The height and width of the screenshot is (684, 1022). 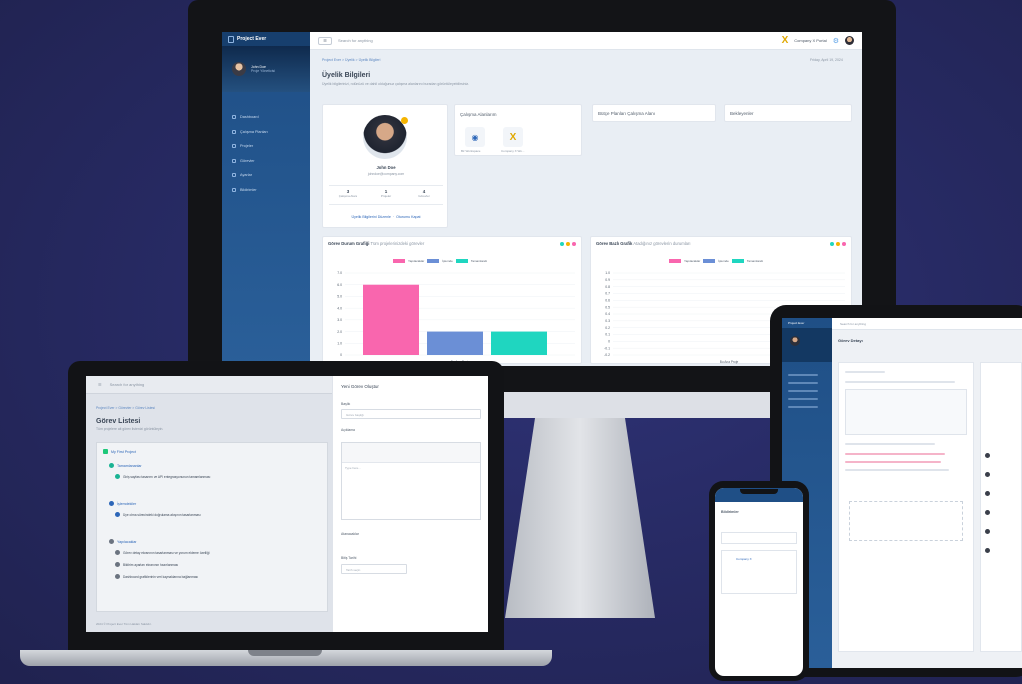 I want to click on y-tick-label: 6.0, so click(x=339, y=285).